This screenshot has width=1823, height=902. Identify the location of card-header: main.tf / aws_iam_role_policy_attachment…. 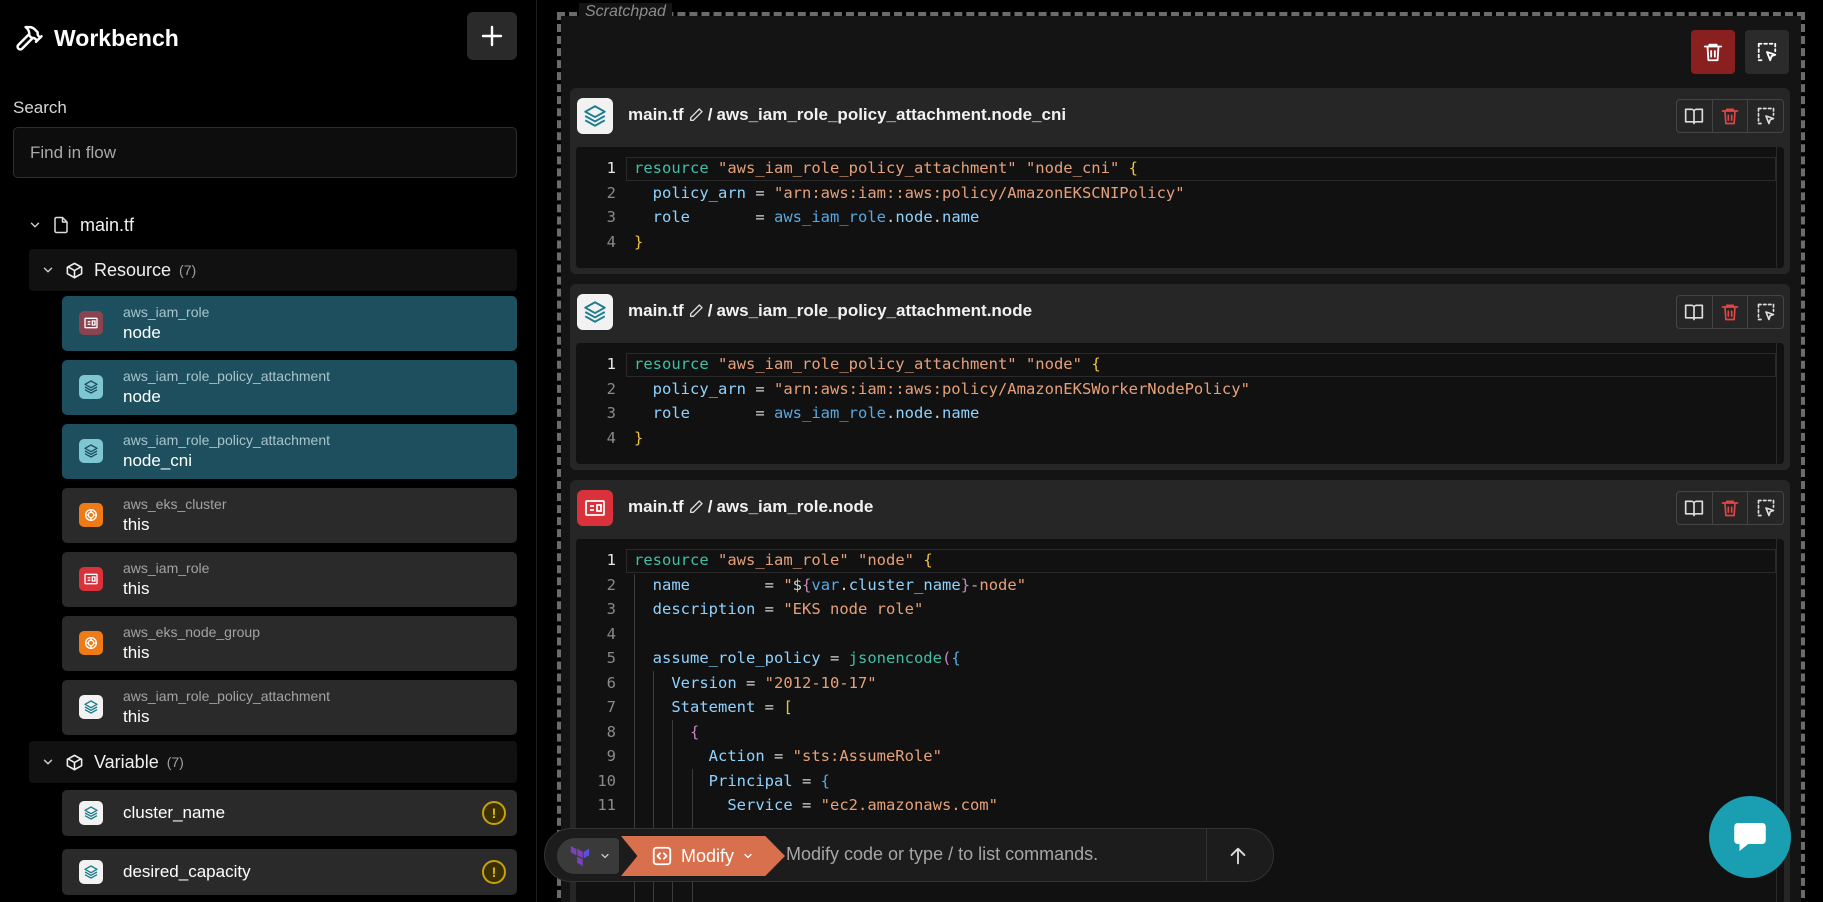
(1180, 116).